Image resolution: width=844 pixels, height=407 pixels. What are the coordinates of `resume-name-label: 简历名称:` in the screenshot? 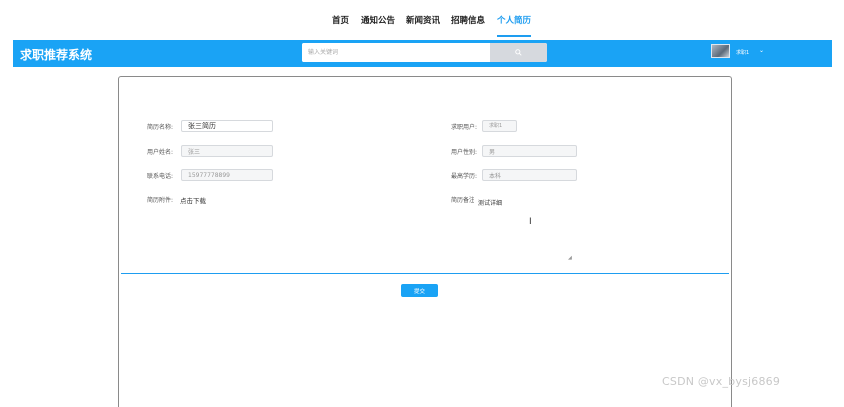 It's located at (160, 127).